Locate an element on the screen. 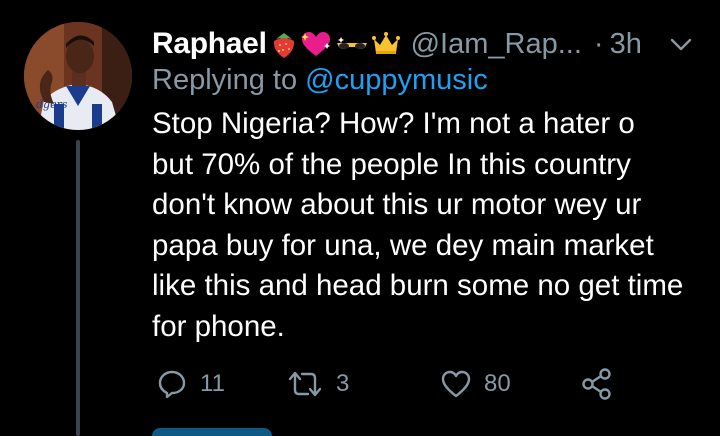 The width and height of the screenshot is (720, 436). strawberry-icon is located at coordinates (283, 45).